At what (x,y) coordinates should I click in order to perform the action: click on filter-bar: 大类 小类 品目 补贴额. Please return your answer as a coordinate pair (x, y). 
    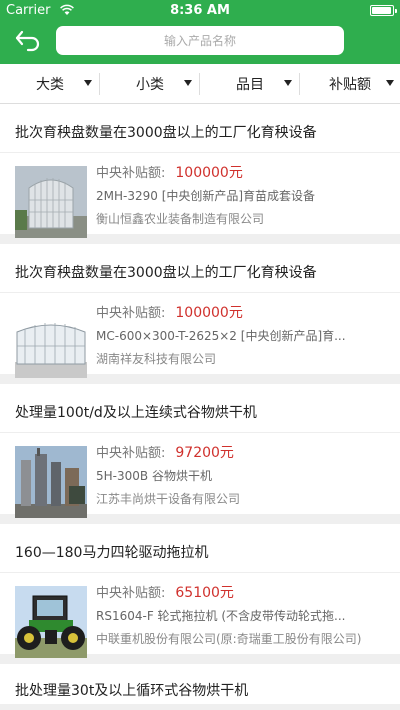
    Looking at the image, I should click on (200, 84).